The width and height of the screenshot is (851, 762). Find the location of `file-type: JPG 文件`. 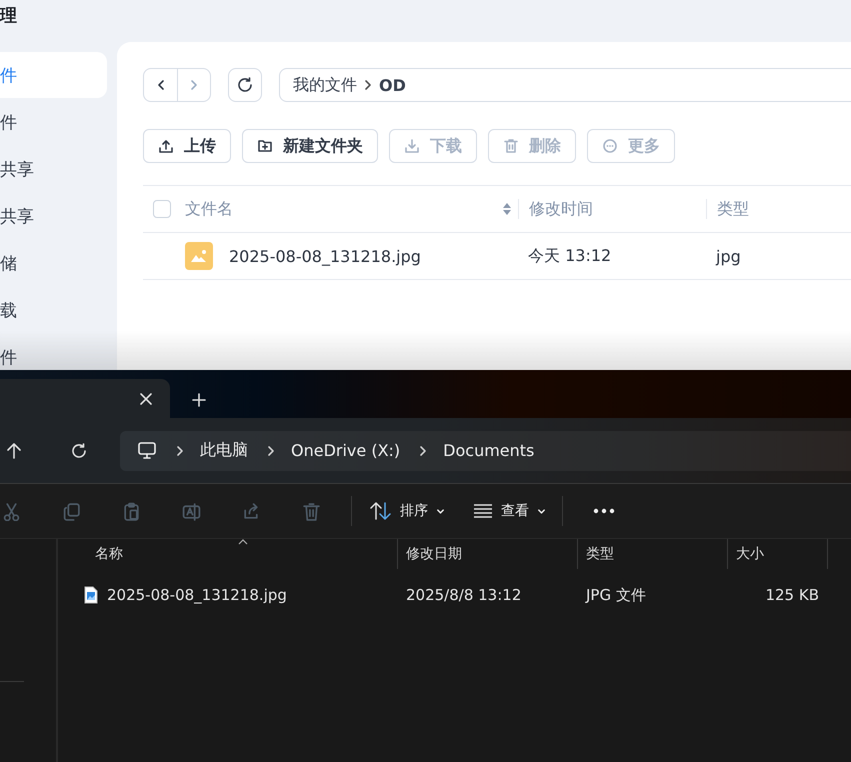

file-type: JPG 文件 is located at coordinates (615, 595).